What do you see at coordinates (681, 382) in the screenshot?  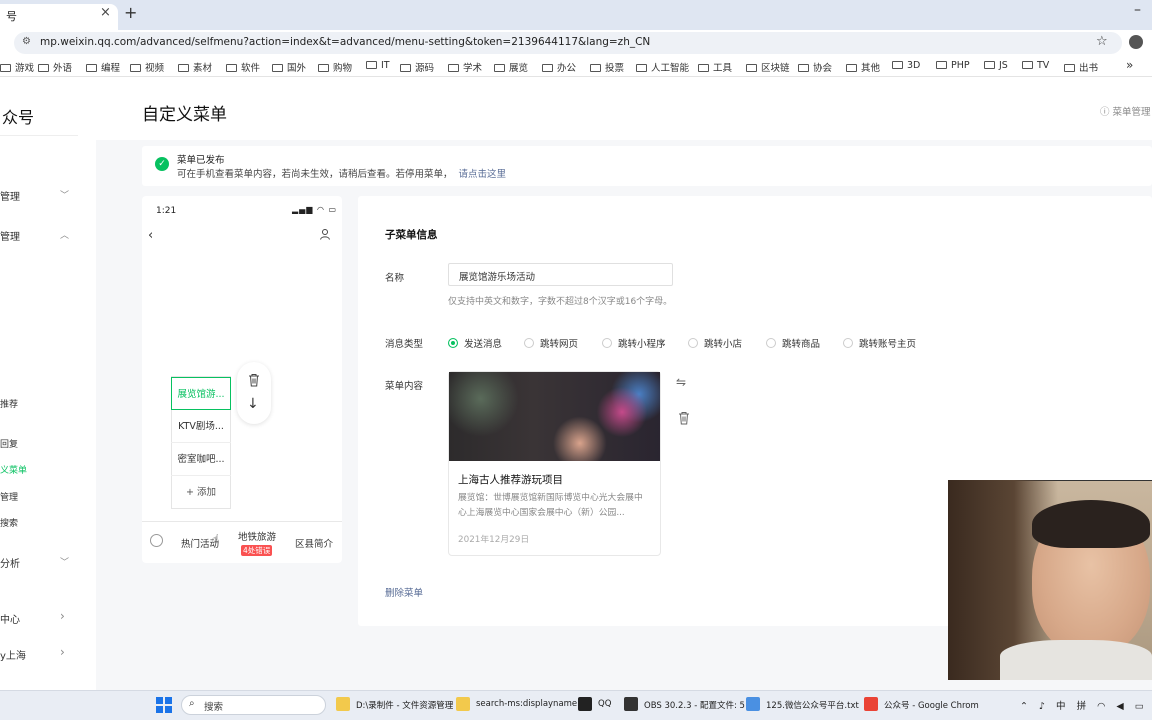 I see `swap-icon: ⇋` at bounding box center [681, 382].